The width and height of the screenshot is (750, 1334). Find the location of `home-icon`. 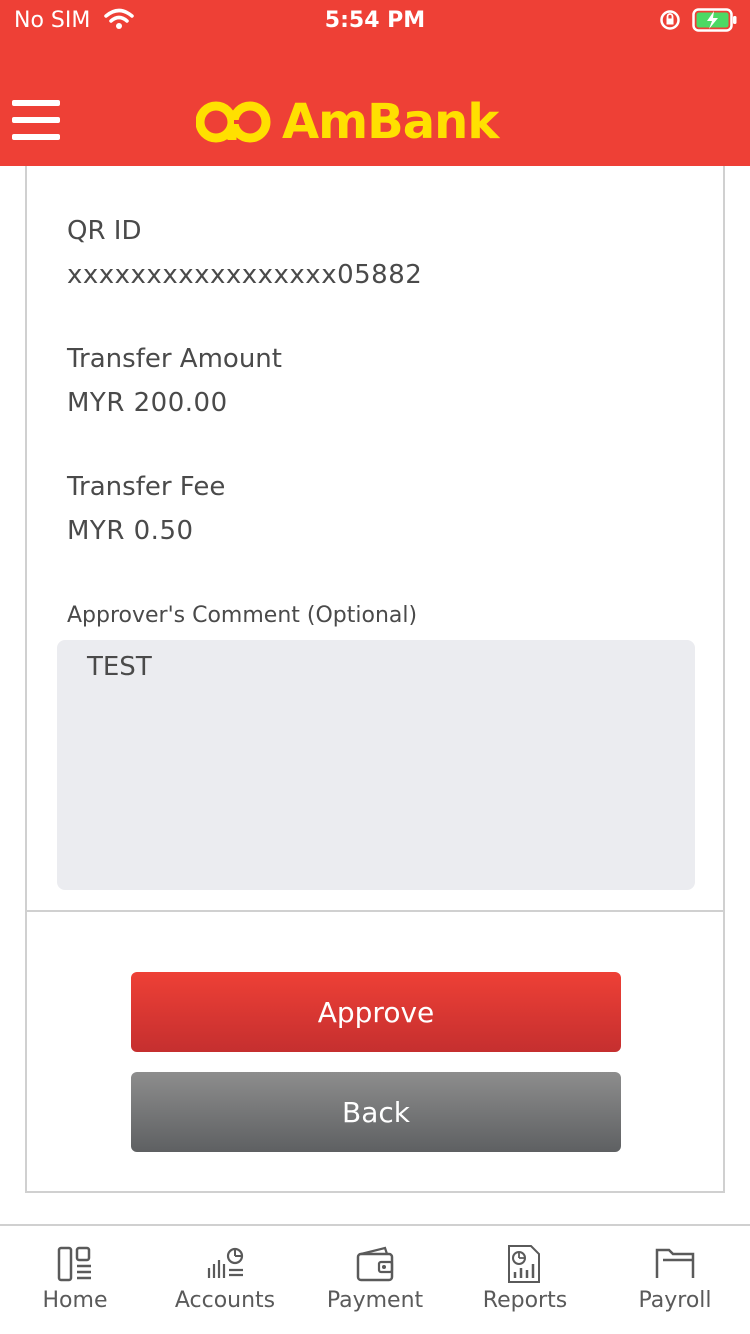

home-icon is located at coordinates (74, 1264).